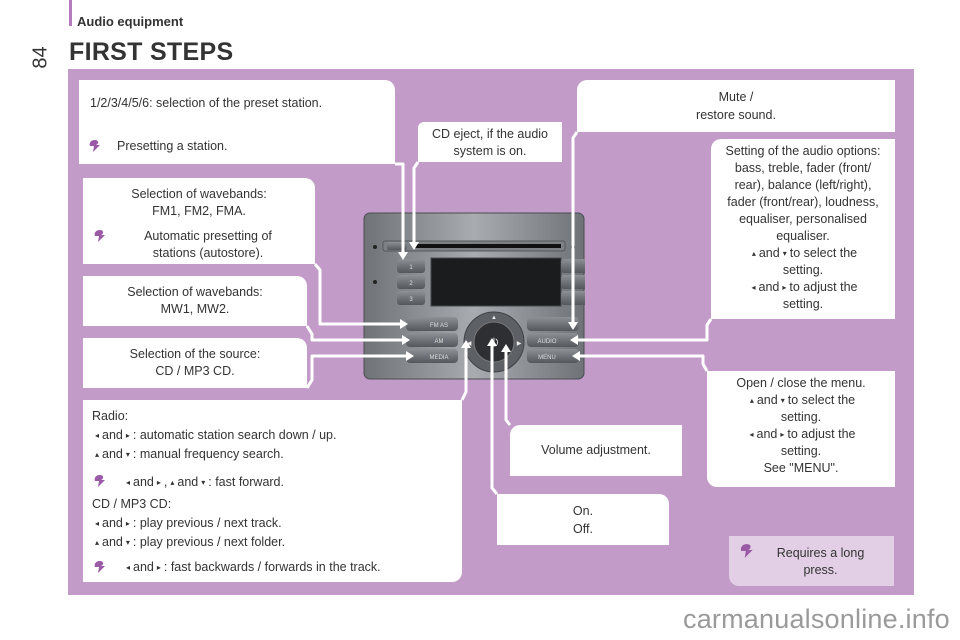  I want to click on connector-navigation, so click(464, 374).